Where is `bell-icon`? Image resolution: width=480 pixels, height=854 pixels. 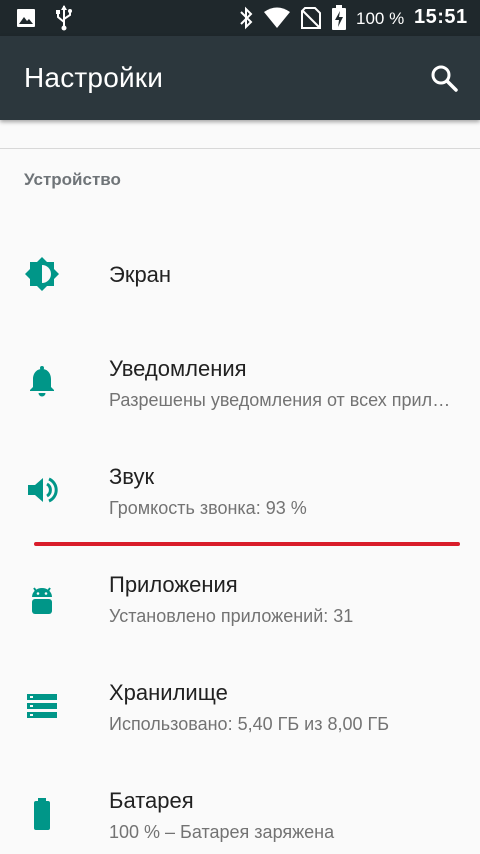
bell-icon is located at coordinates (42, 382).